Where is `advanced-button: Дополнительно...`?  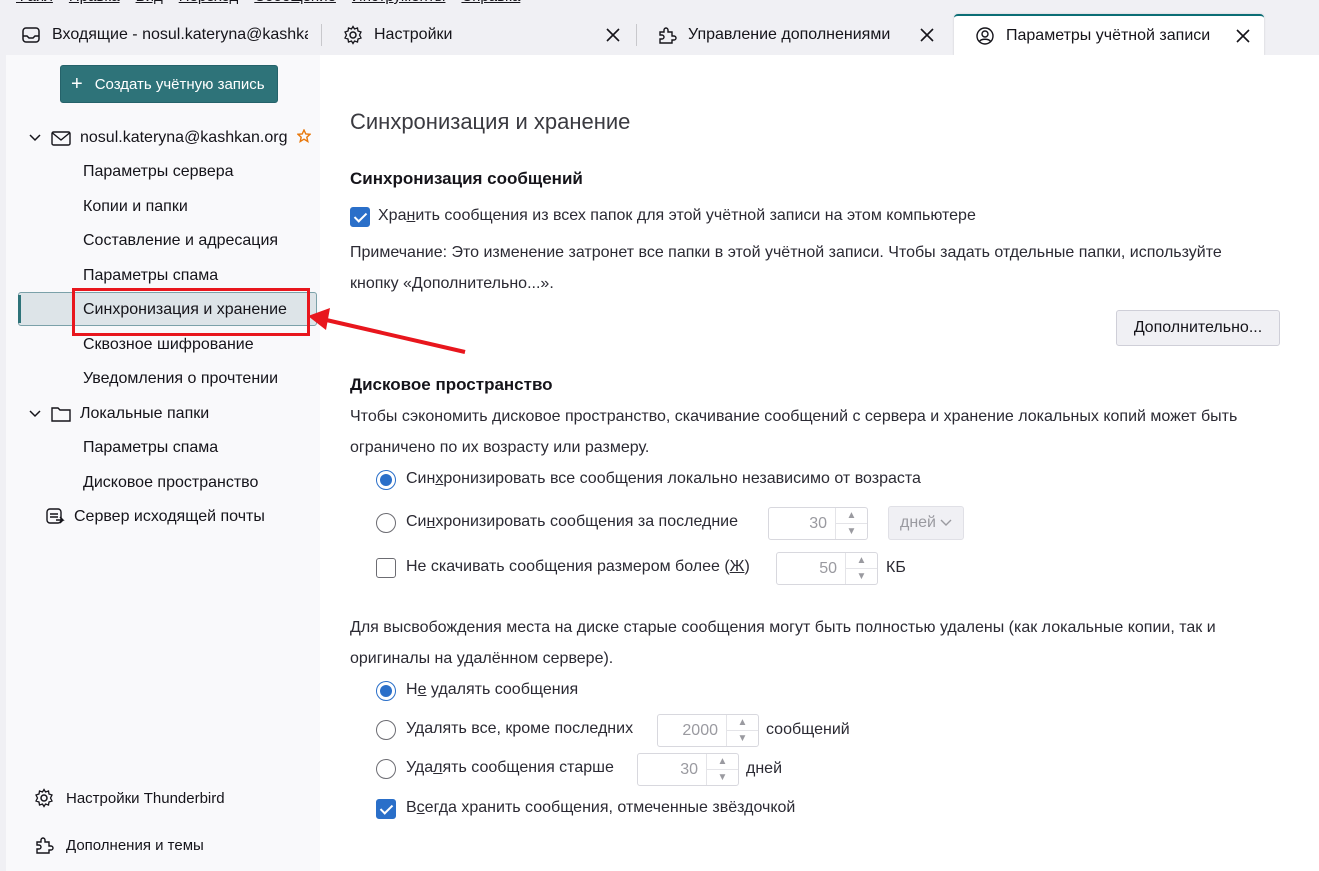 advanced-button: Дополнительно... is located at coordinates (1198, 328).